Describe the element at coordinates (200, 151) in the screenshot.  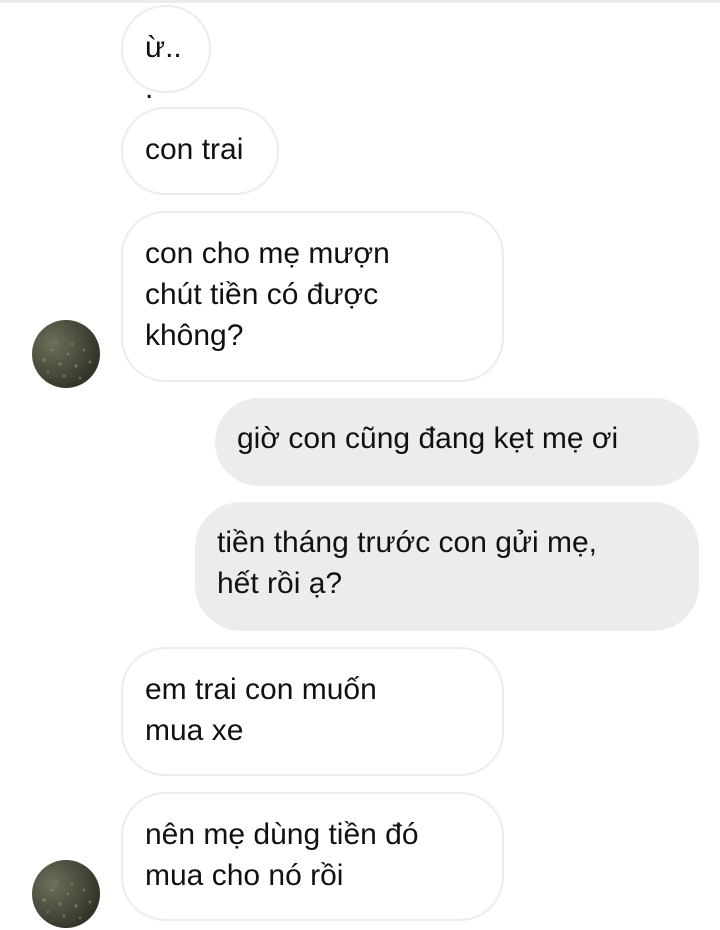
I see `received-message-bubble: con trai` at that location.